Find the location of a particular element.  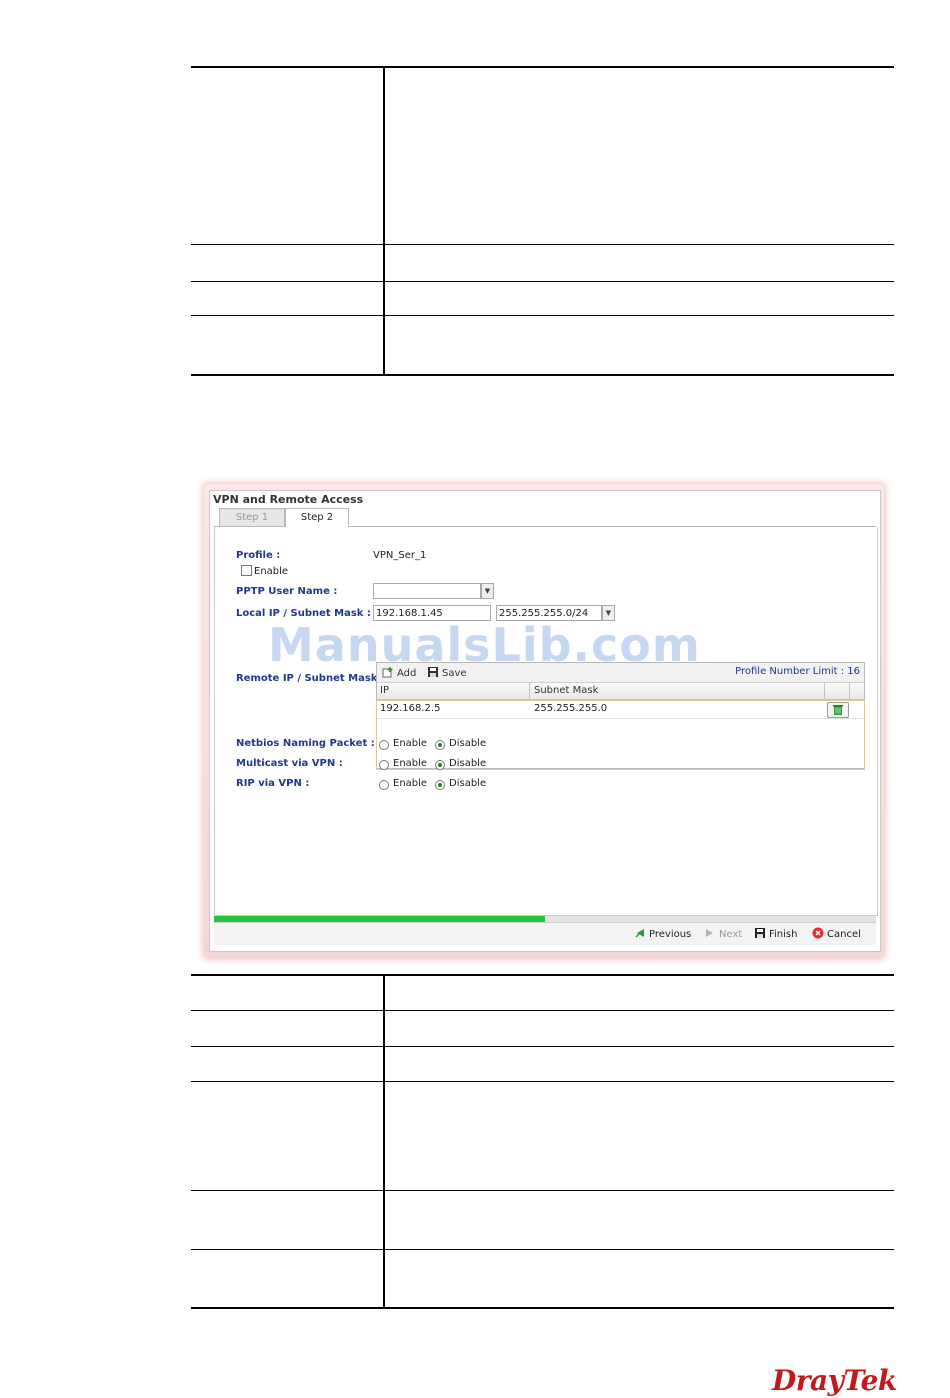

netbios-enable-label: Enable is located at coordinates (410, 743).